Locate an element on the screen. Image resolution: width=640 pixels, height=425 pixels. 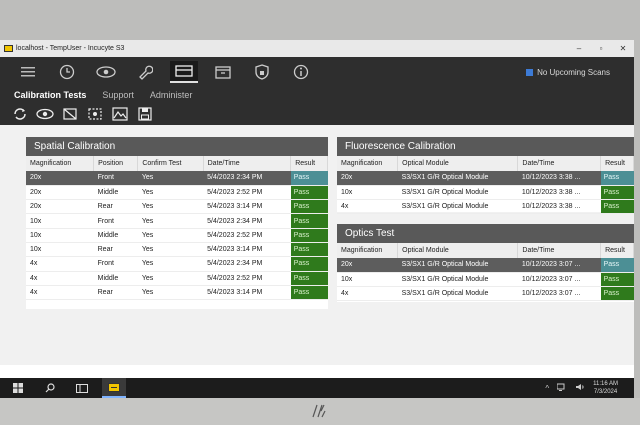
scan-status-icon is located at coordinates (530, 72).